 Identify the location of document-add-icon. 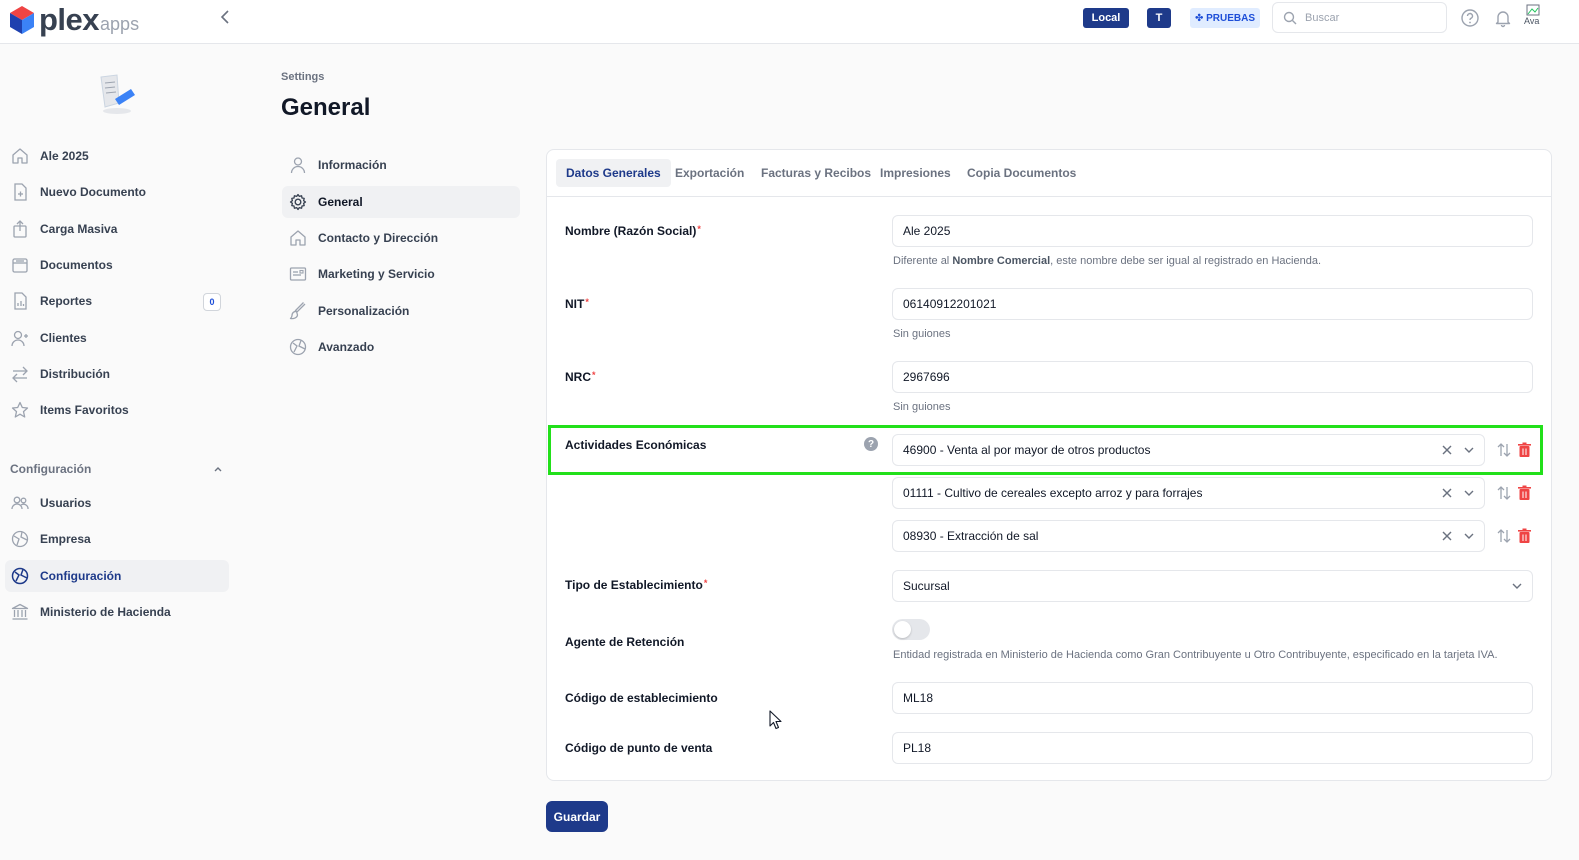
(20, 192).